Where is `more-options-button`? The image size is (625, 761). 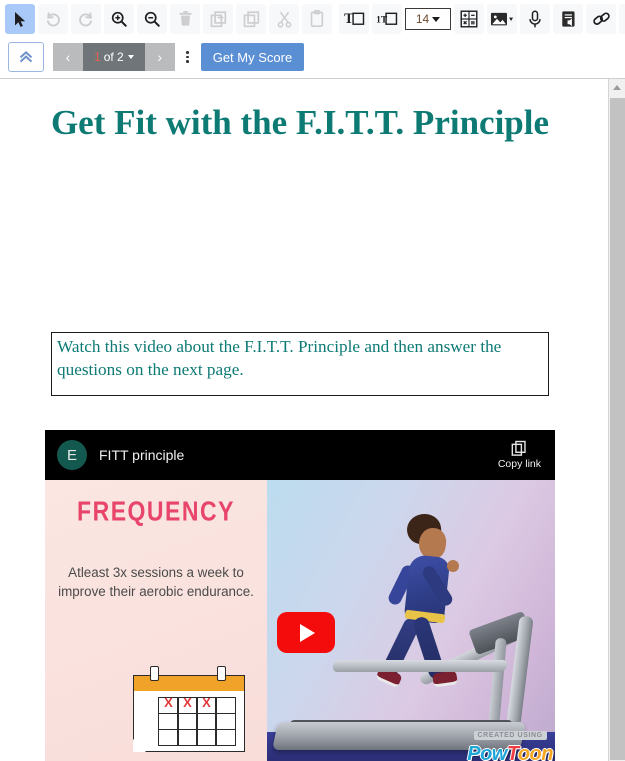
more-options-button is located at coordinates (188, 57).